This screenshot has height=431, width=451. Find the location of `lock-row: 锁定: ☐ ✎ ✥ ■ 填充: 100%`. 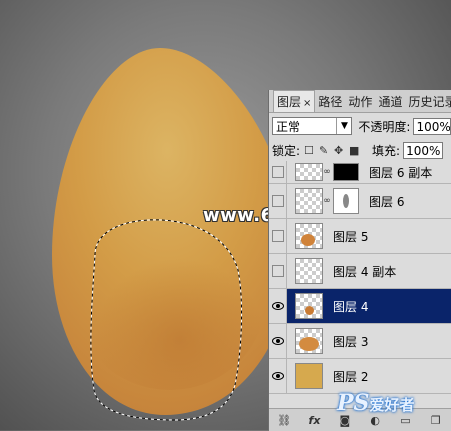

lock-row: 锁定: ☐ ✎ ✥ ■ 填充: 100% is located at coordinates (360, 150).